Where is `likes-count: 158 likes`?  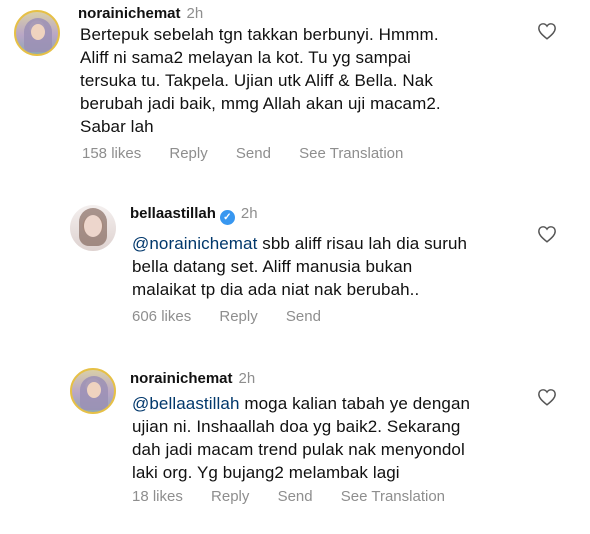 likes-count: 158 likes is located at coordinates (111, 153).